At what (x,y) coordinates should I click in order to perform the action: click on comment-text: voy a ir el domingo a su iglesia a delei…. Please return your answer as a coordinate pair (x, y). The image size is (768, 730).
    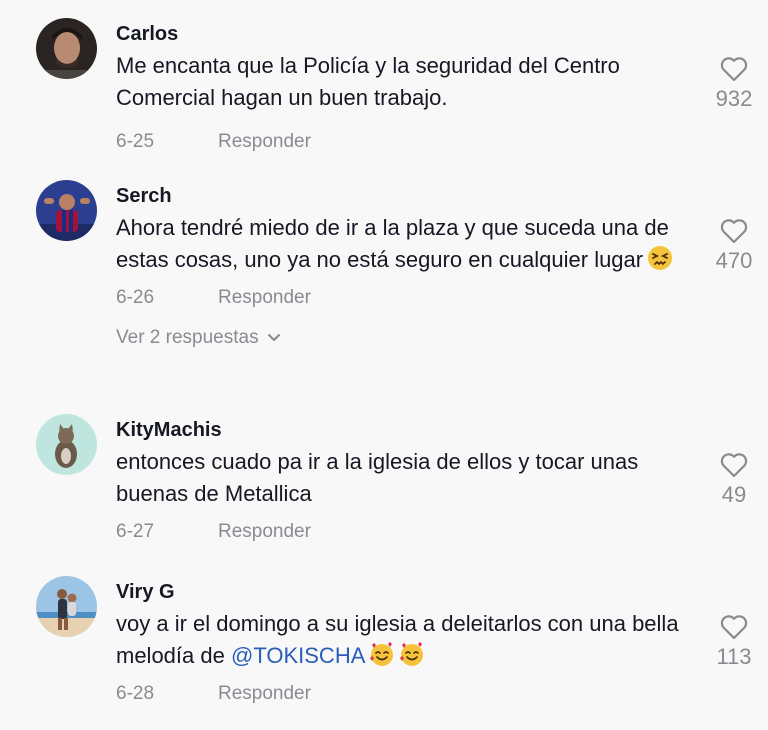
    Looking at the image, I should click on (406, 640).